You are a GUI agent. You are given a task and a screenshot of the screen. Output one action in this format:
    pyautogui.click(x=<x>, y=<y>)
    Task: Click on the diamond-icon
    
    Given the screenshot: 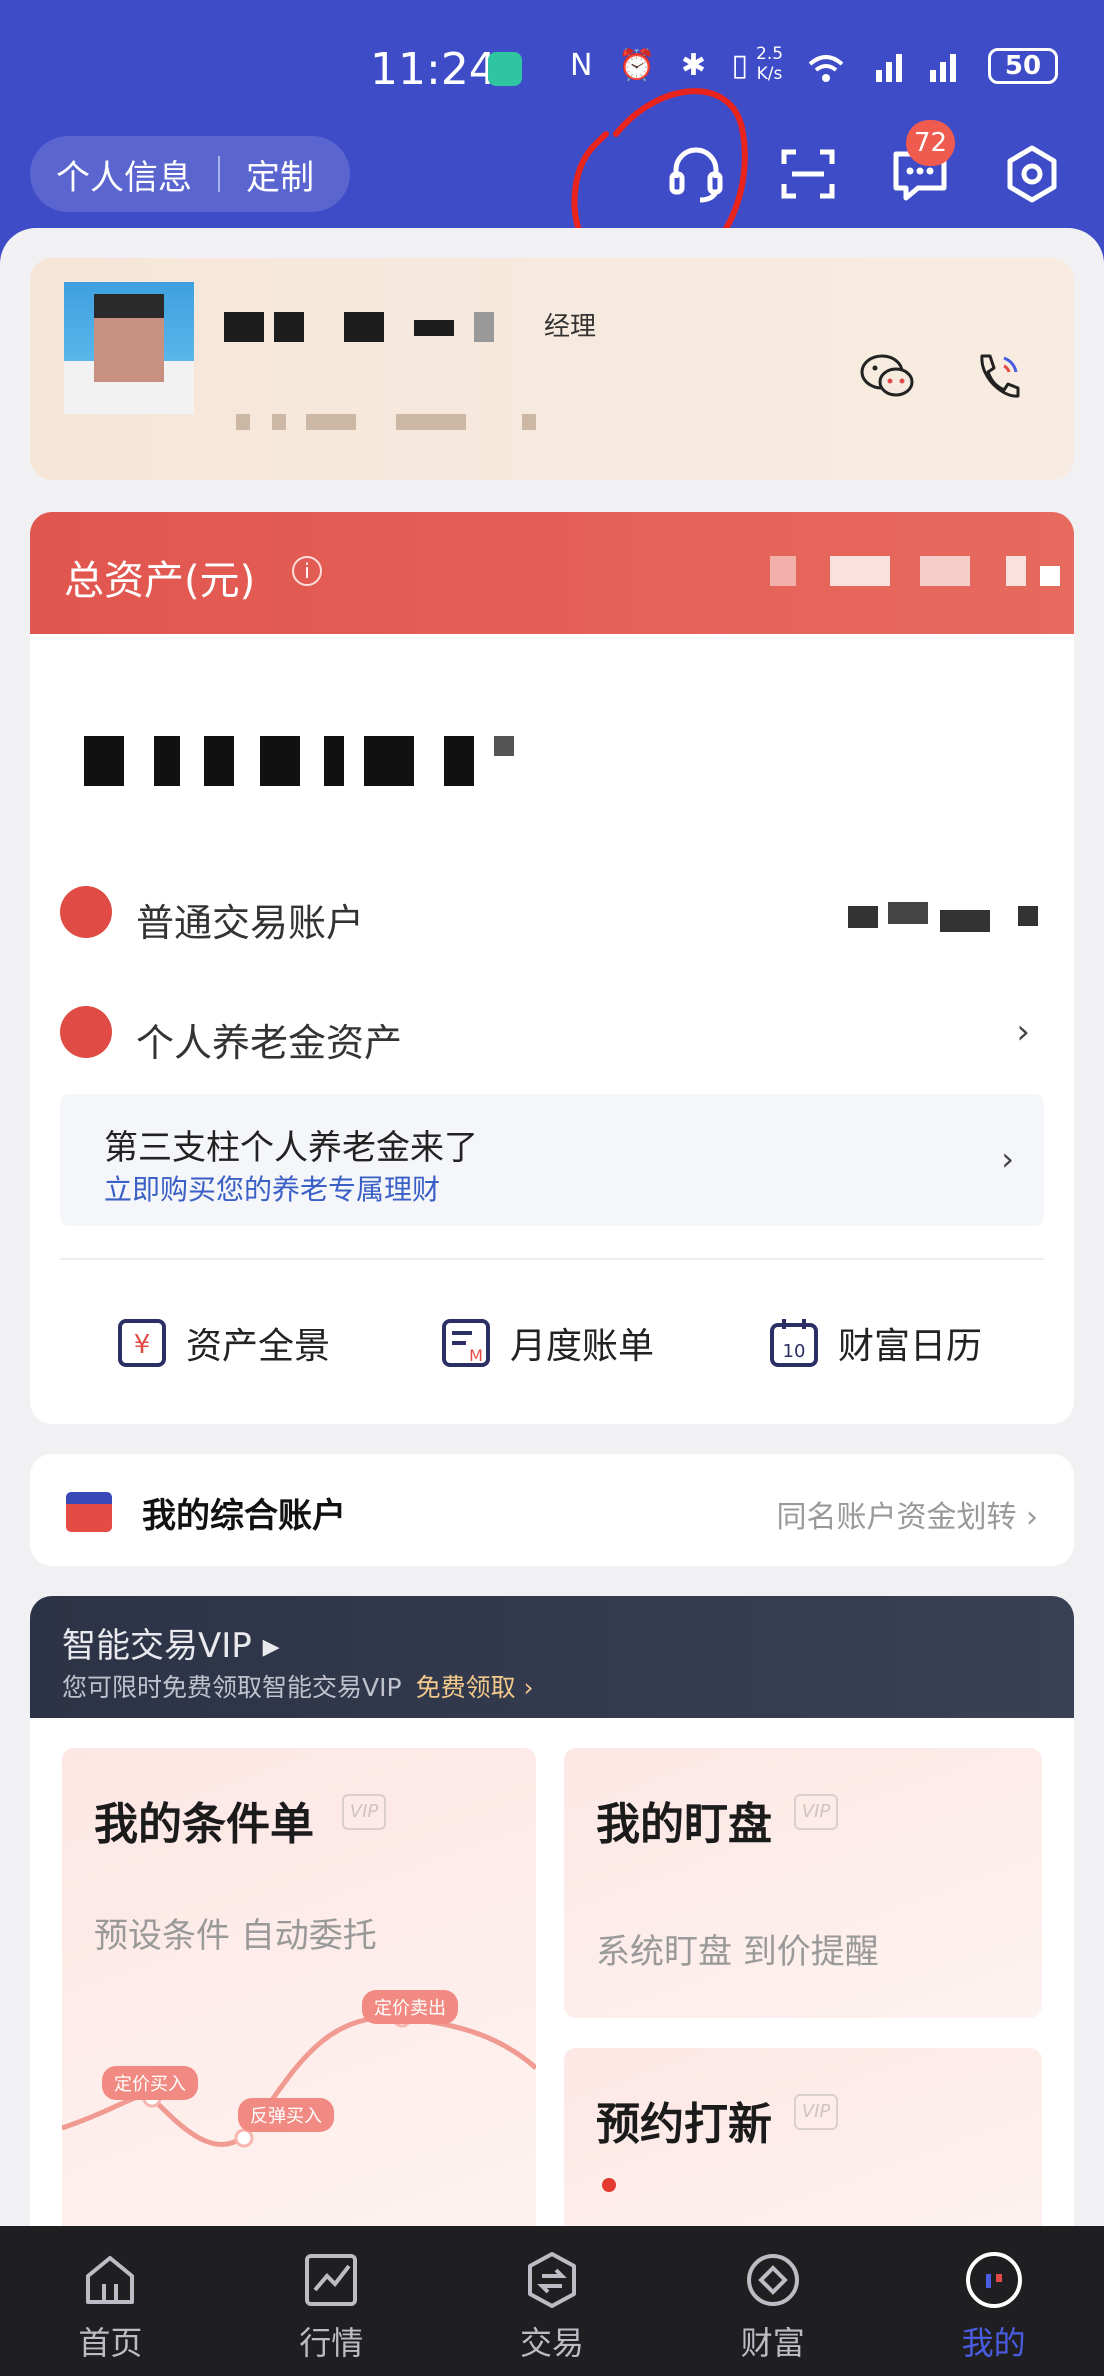 What is the action you would take?
    pyautogui.click(x=86, y=912)
    